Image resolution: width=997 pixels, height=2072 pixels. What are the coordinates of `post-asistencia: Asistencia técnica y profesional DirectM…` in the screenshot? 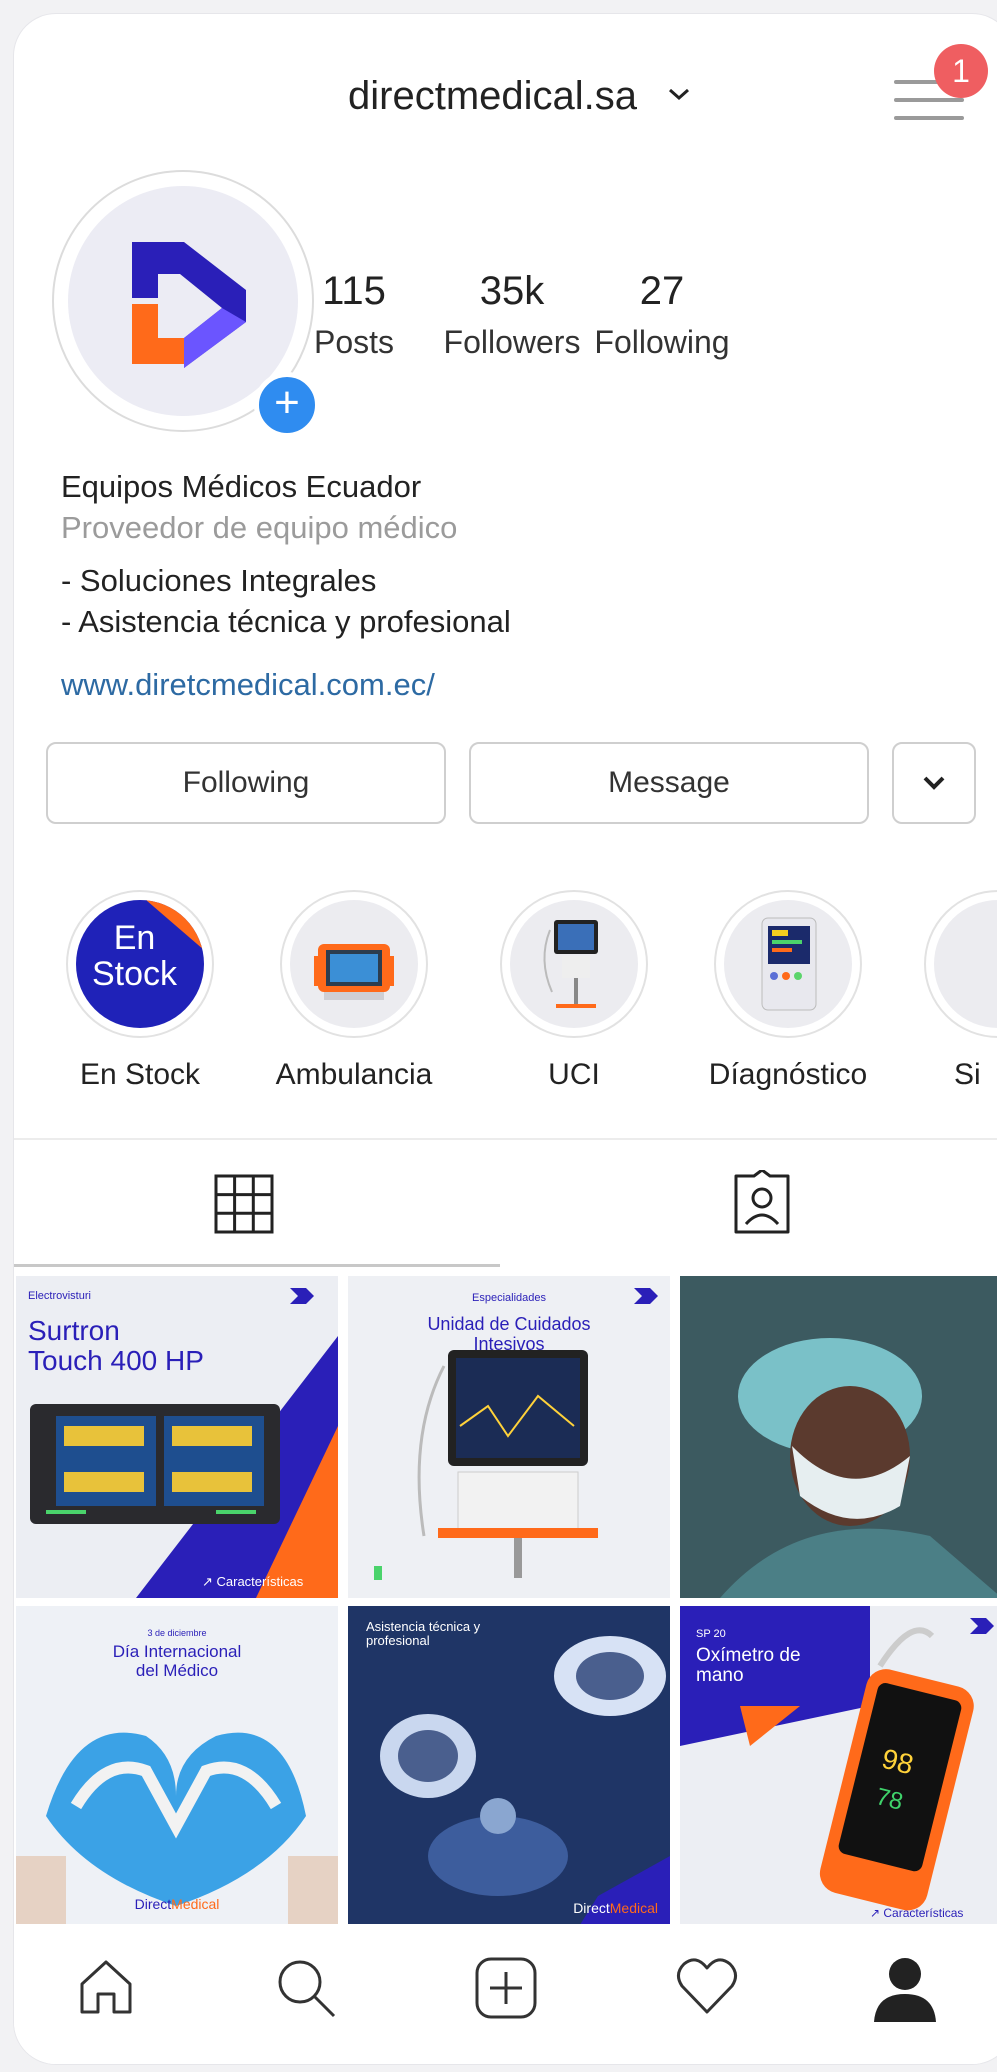 It's located at (509, 1767).